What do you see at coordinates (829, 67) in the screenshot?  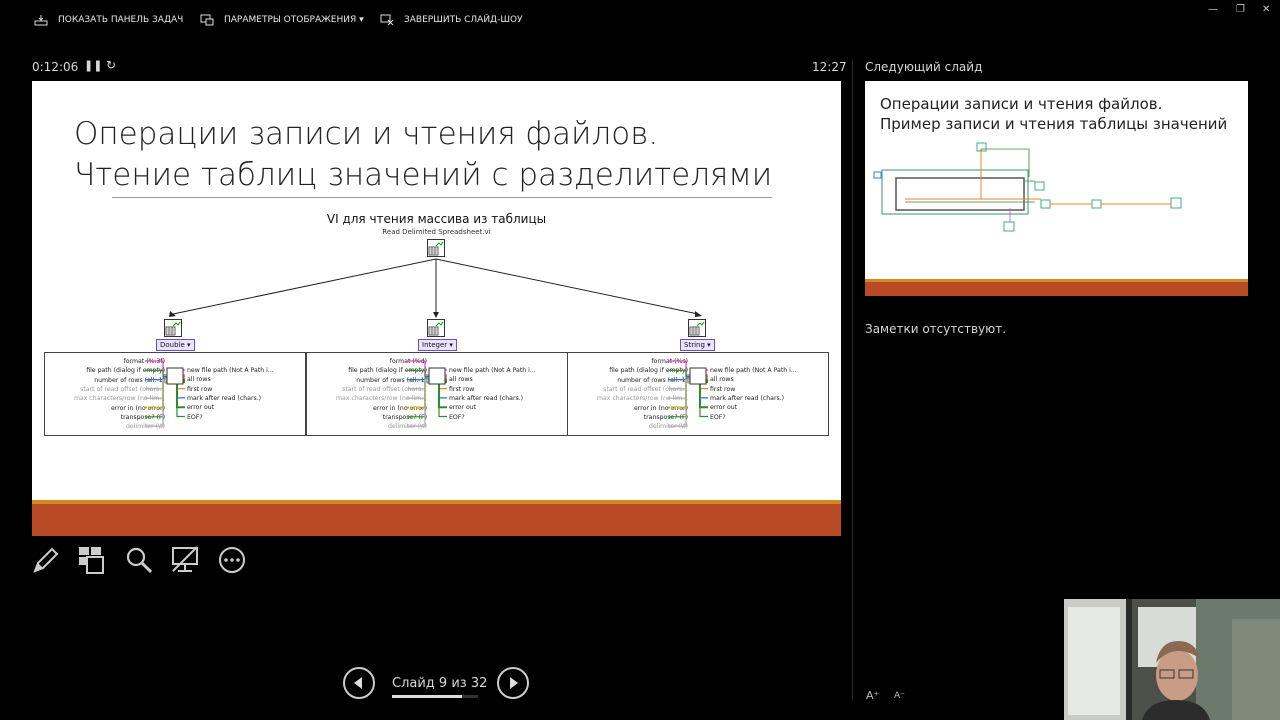 I see `clock-time: 12:27` at bounding box center [829, 67].